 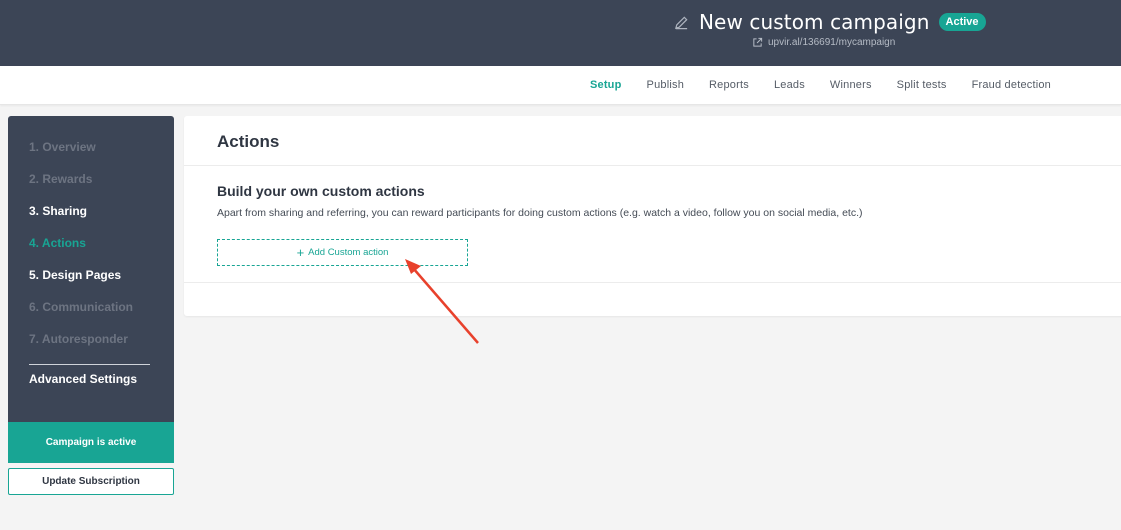 I want to click on tab-publish: Publish, so click(x=665, y=85).